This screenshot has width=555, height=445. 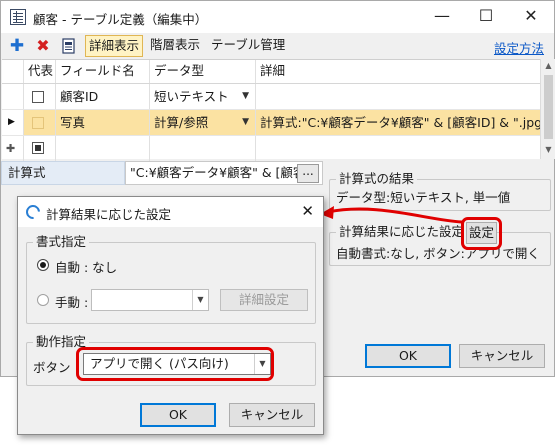 What do you see at coordinates (175, 46) in the screenshot?
I see `tab-hierarchy-view: 階層表示` at bounding box center [175, 46].